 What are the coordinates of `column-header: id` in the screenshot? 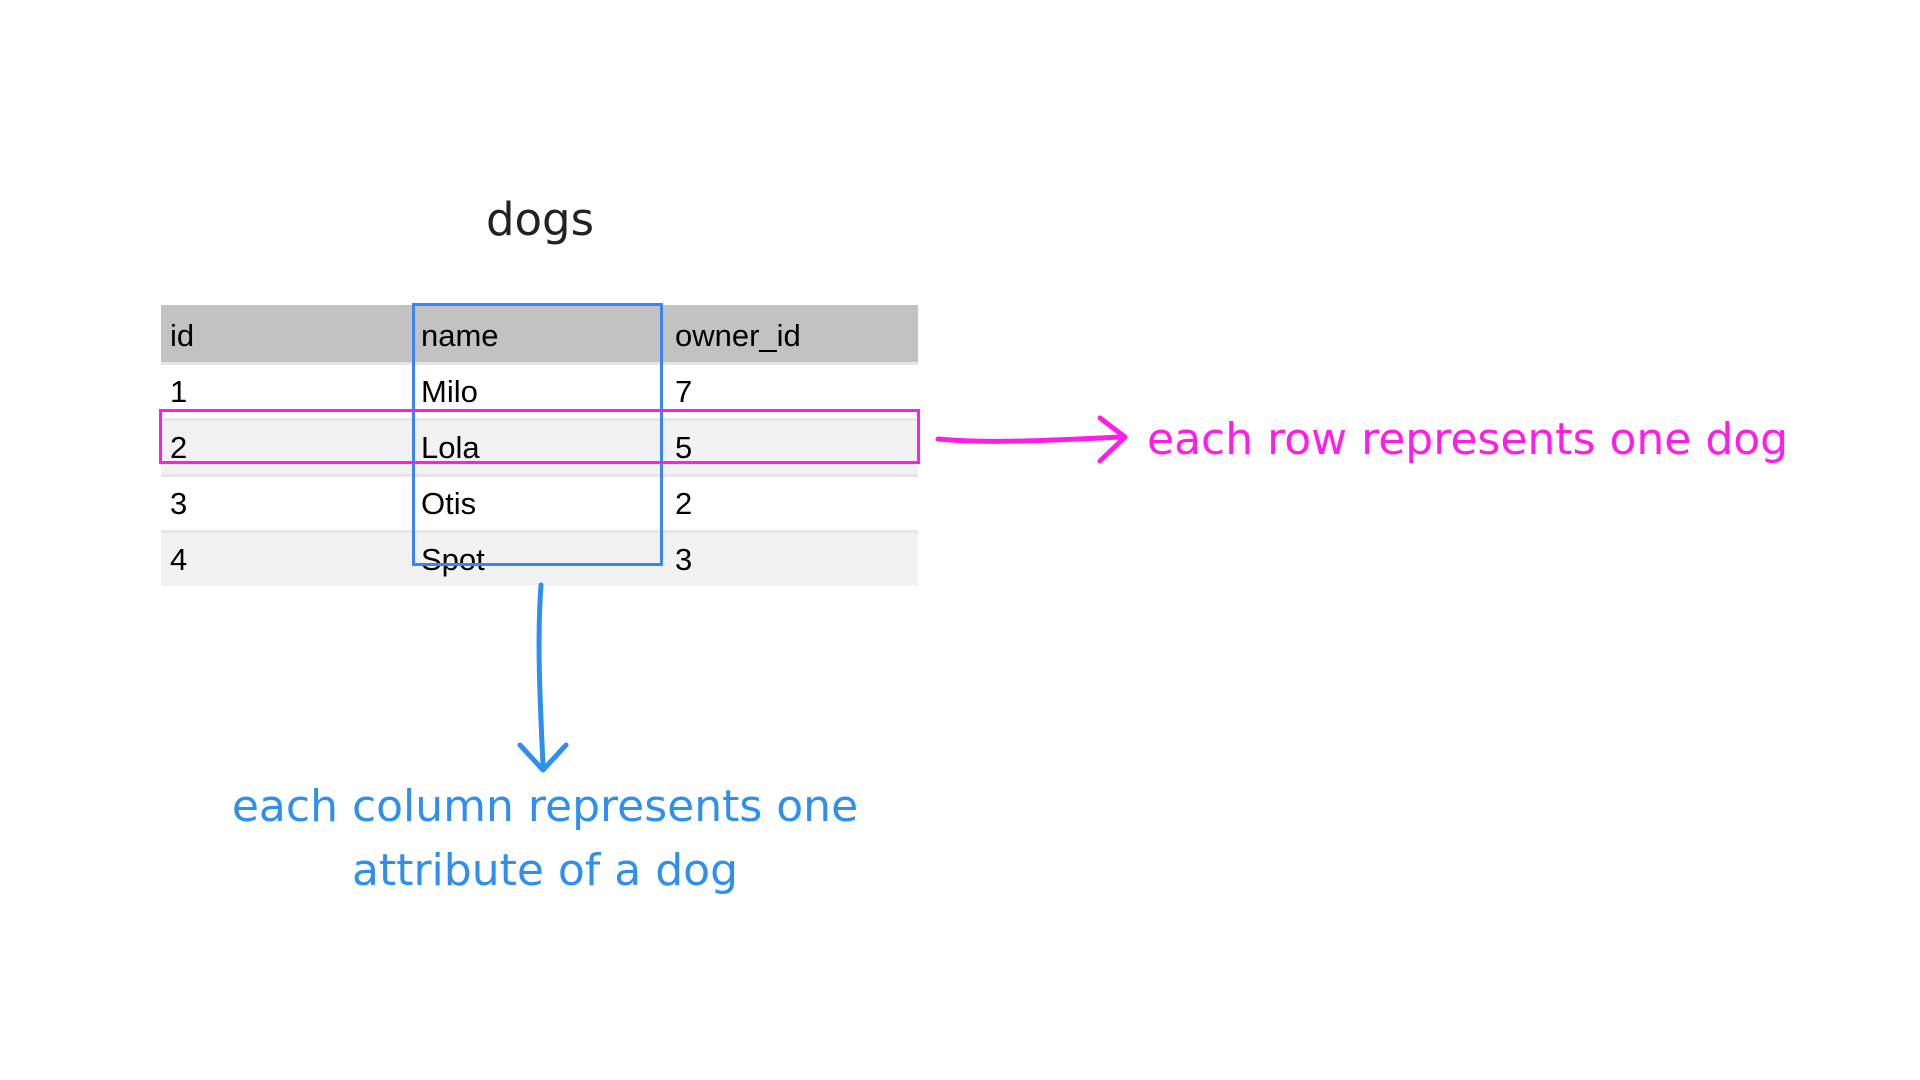 It's located at (182, 335).